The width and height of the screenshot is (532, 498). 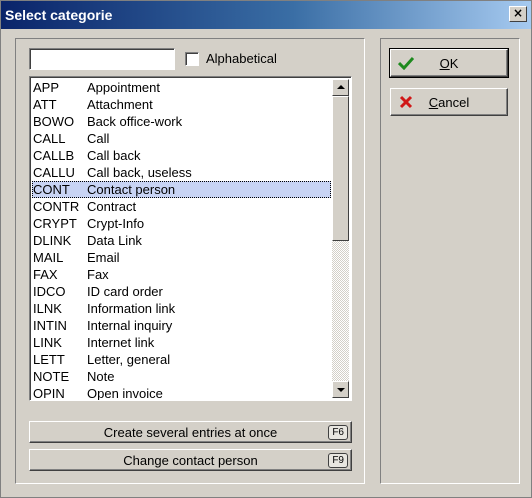 I want to click on list-item: FAX Fax, so click(x=181, y=274).